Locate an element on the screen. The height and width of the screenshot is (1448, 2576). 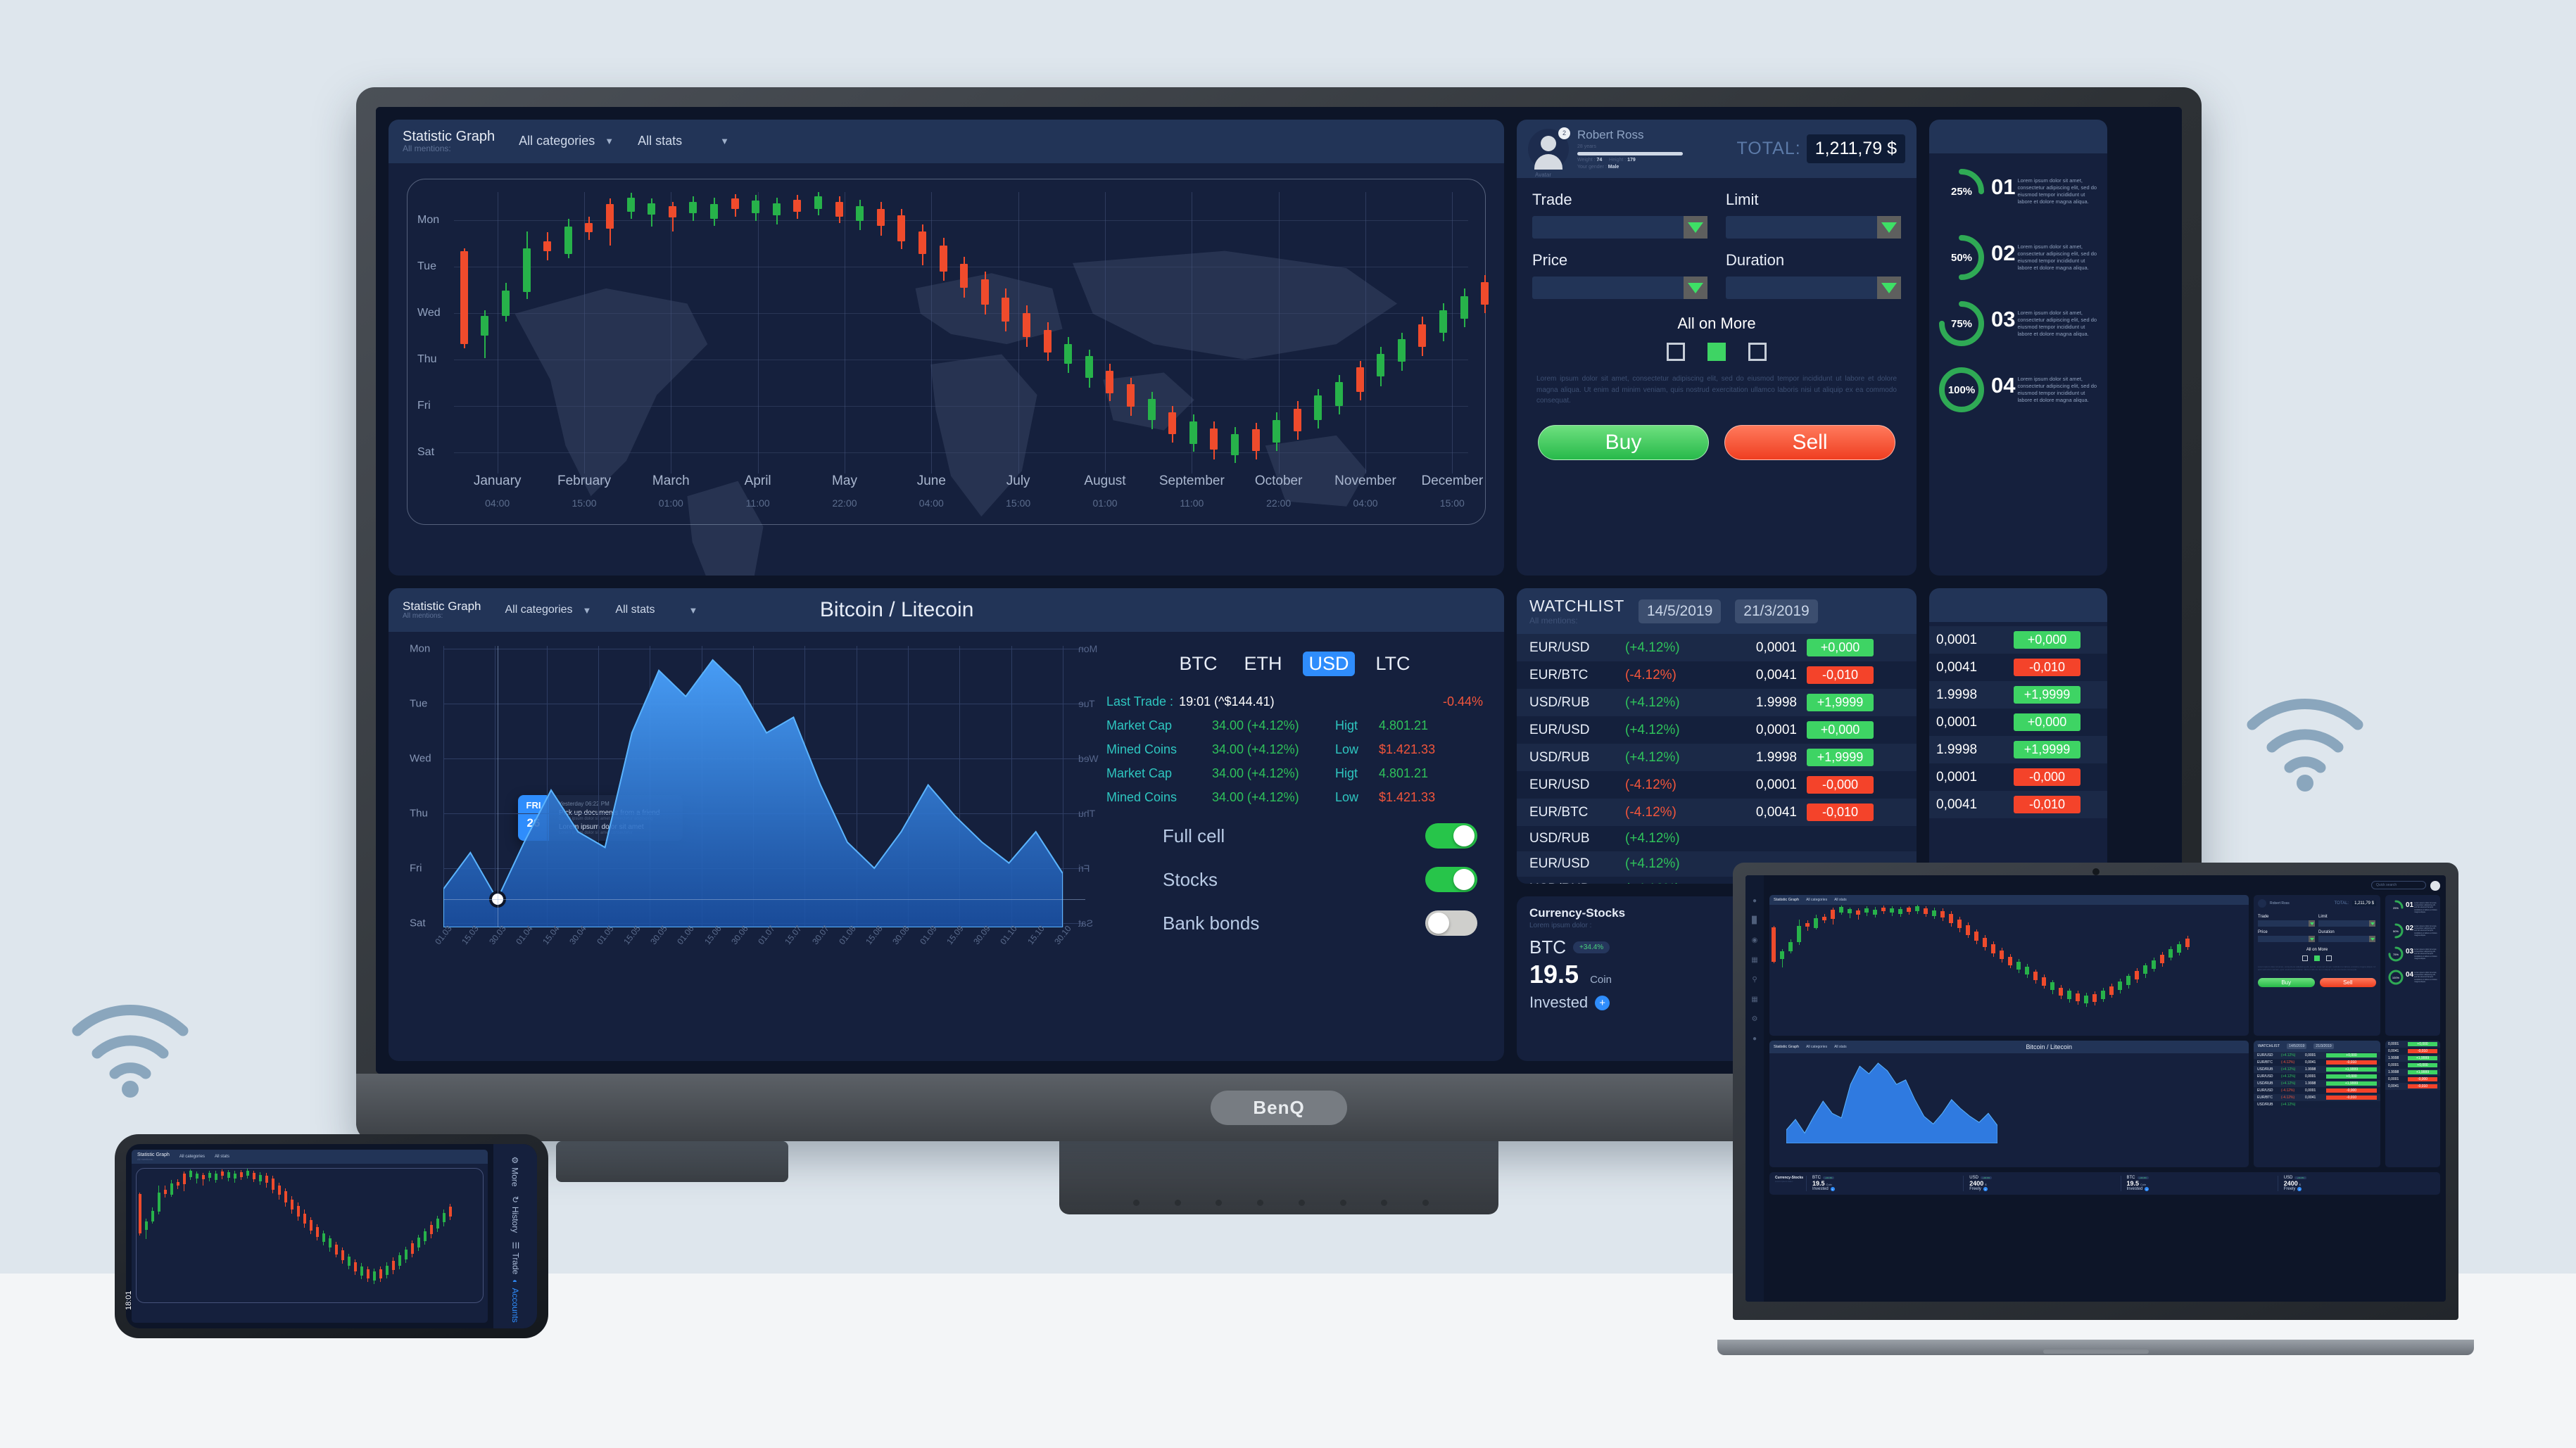
sell-button: Sell is located at coordinates (1809, 442).